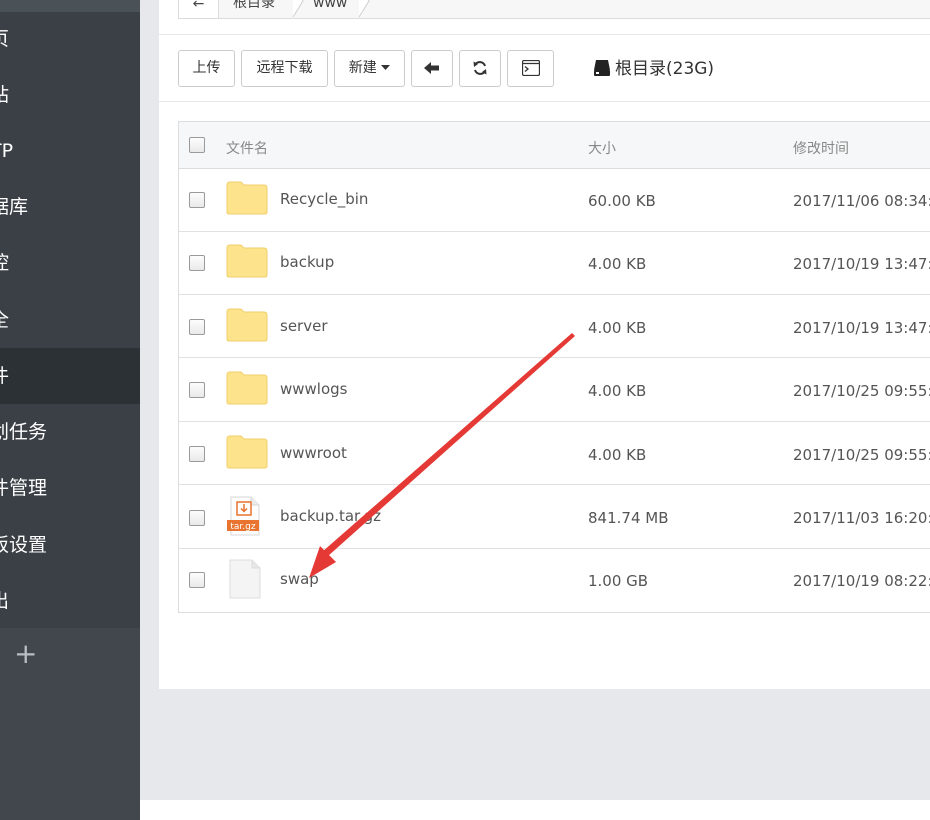 This screenshot has width=930, height=820. I want to click on sidebar-item-label: TP, so click(7, 151).